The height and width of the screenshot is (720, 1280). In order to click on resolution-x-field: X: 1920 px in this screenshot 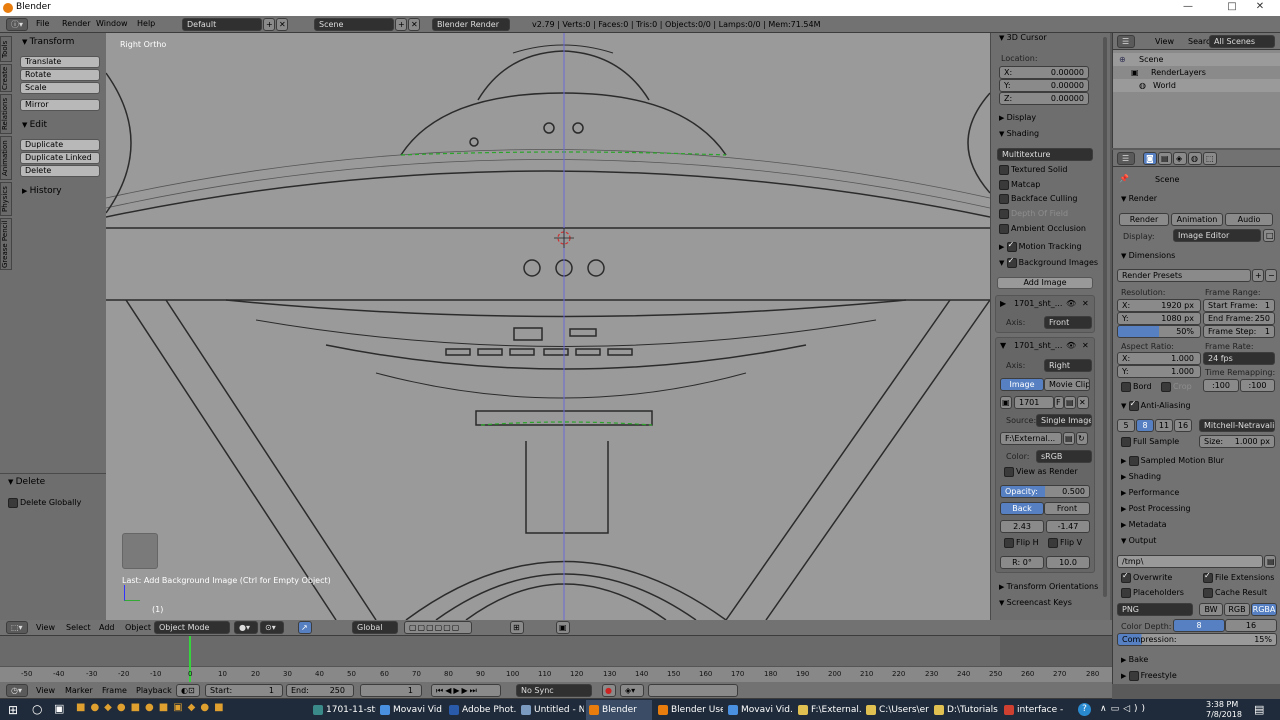, I will do `click(1159, 305)`.